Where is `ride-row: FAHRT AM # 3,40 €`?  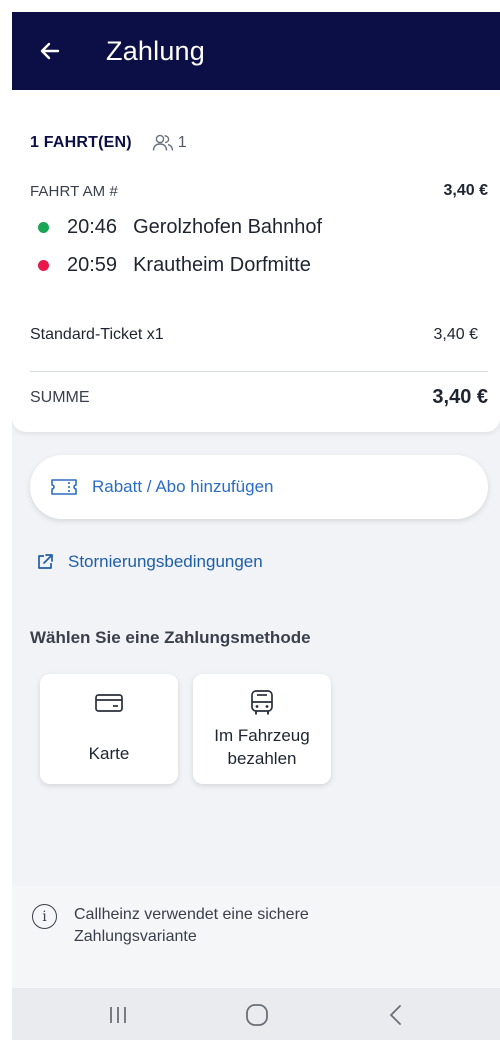 ride-row: FAHRT AM # 3,40 € is located at coordinates (259, 191).